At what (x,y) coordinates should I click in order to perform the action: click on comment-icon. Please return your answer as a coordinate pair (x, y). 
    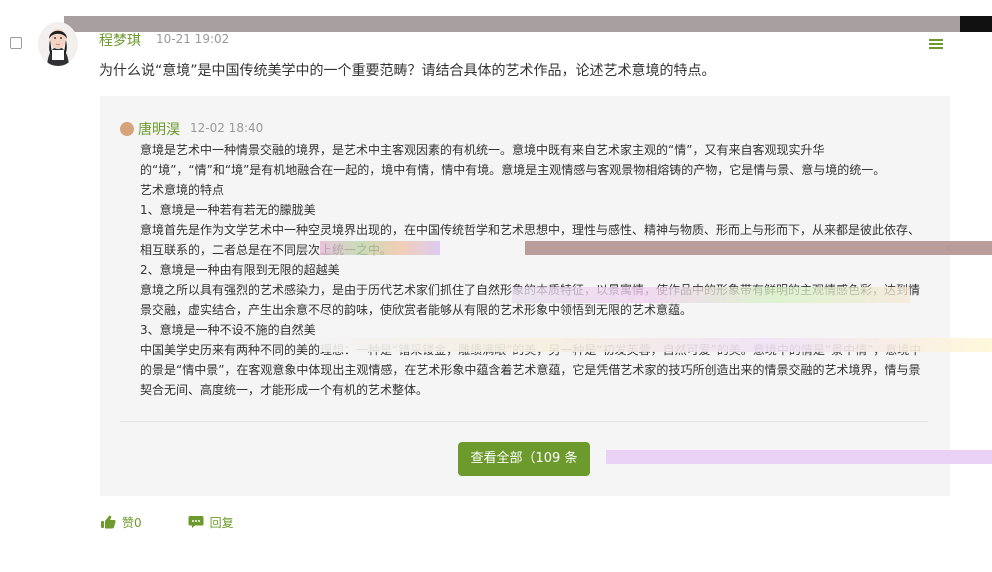
    Looking at the image, I should click on (196, 522).